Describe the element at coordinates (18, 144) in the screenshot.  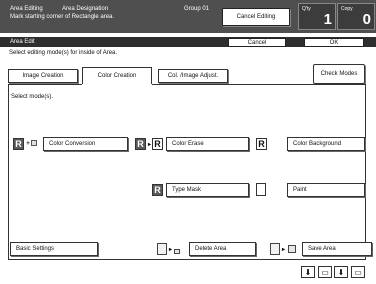
I see `r-source-icon: R` at that location.